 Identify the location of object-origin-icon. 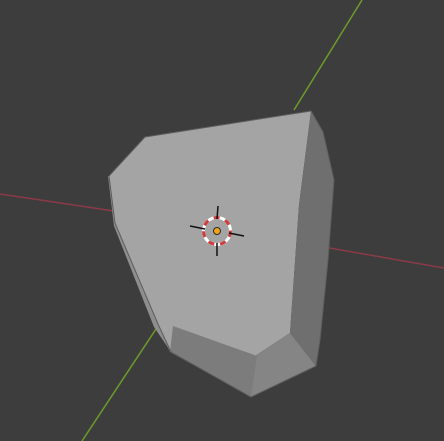
(217, 231).